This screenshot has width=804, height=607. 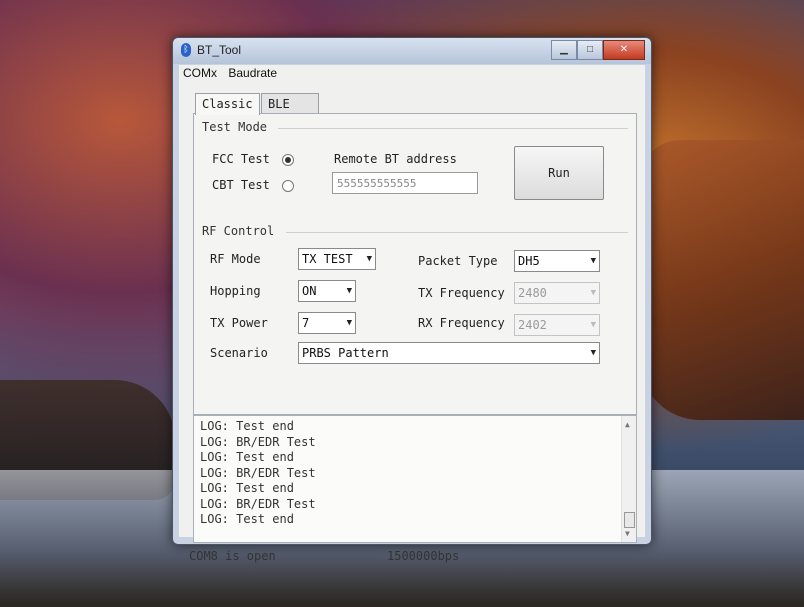 I want to click on rx-frequency-label: RX Frequency, so click(x=461, y=323).